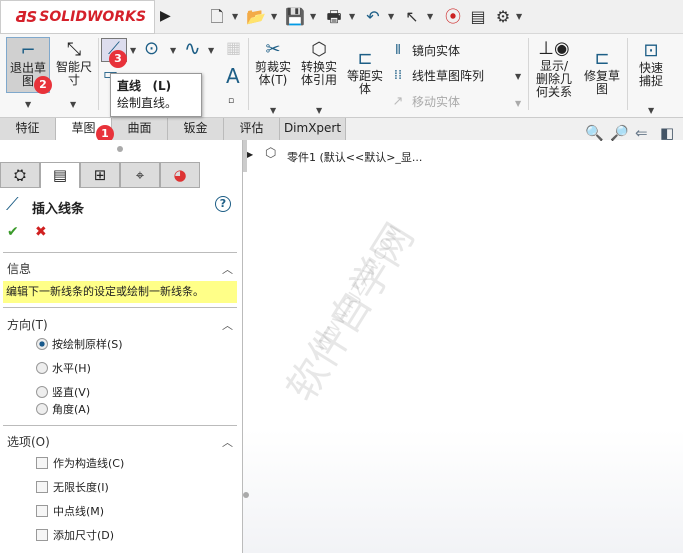 This screenshot has height=553, width=683. I want to click on solidworks-logo: ƋS SOLIDWORKS, so click(77, 17).